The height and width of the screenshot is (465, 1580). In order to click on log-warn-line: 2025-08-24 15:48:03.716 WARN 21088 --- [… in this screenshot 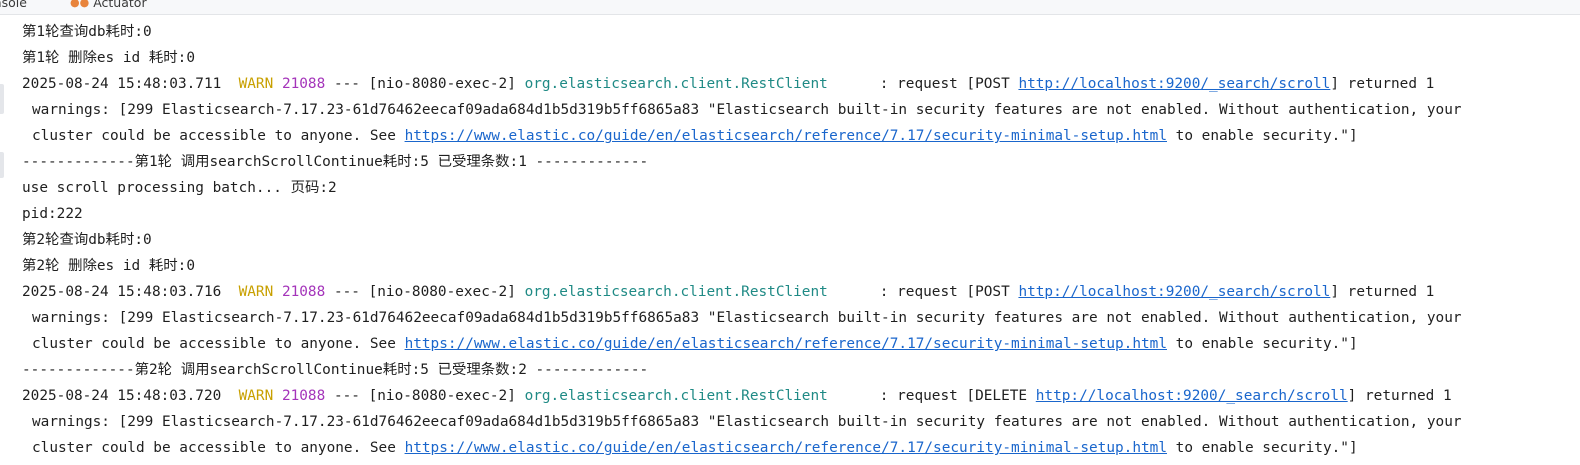, I will do `click(801, 292)`.